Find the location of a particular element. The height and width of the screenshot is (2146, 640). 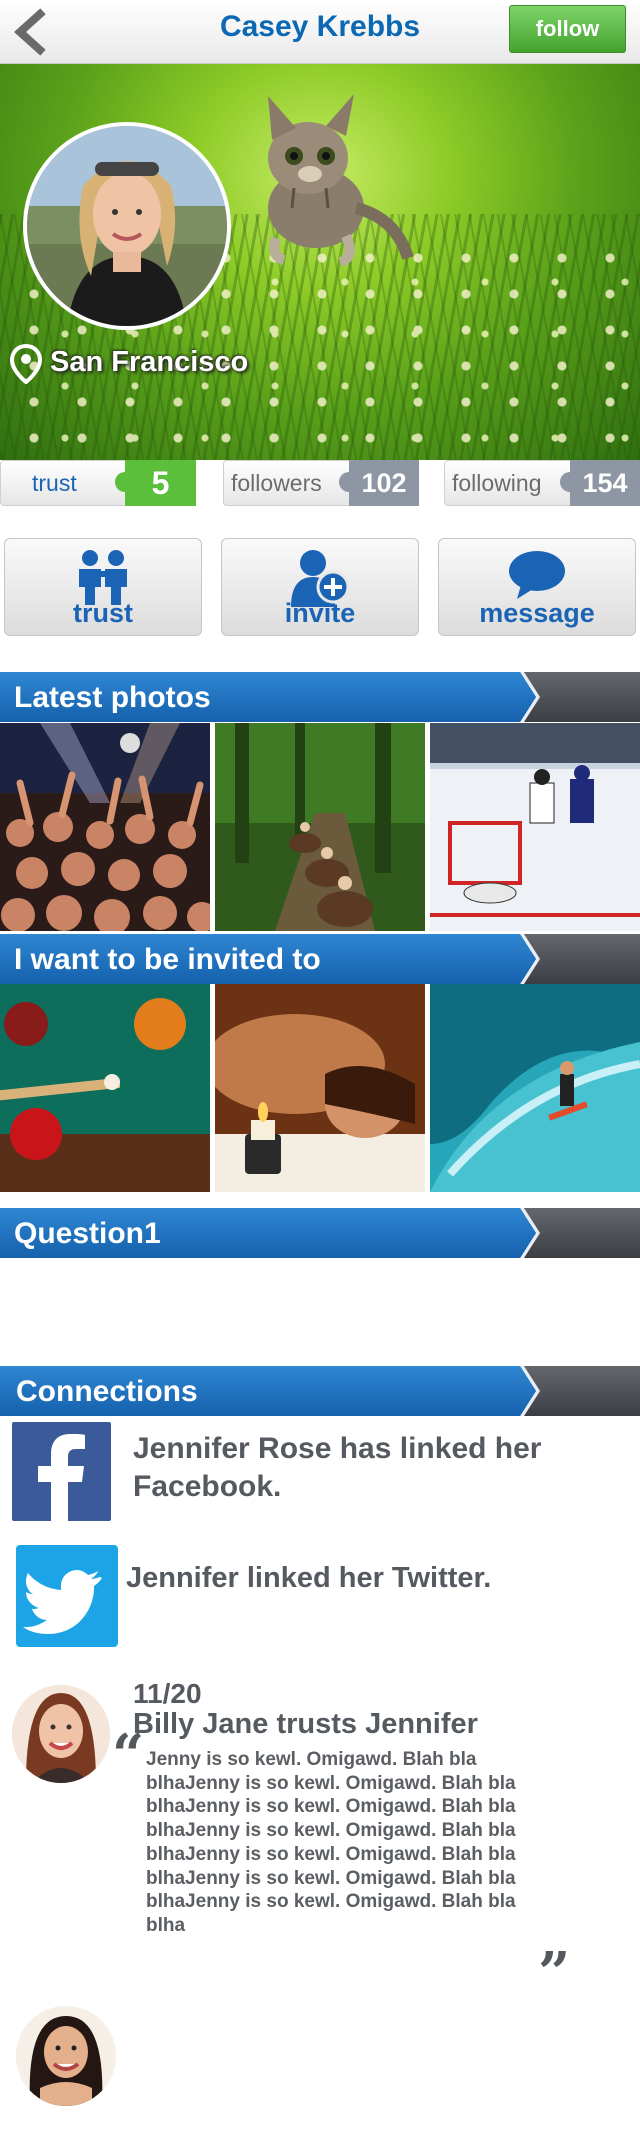

stat-label: following is located at coordinates (497, 483).